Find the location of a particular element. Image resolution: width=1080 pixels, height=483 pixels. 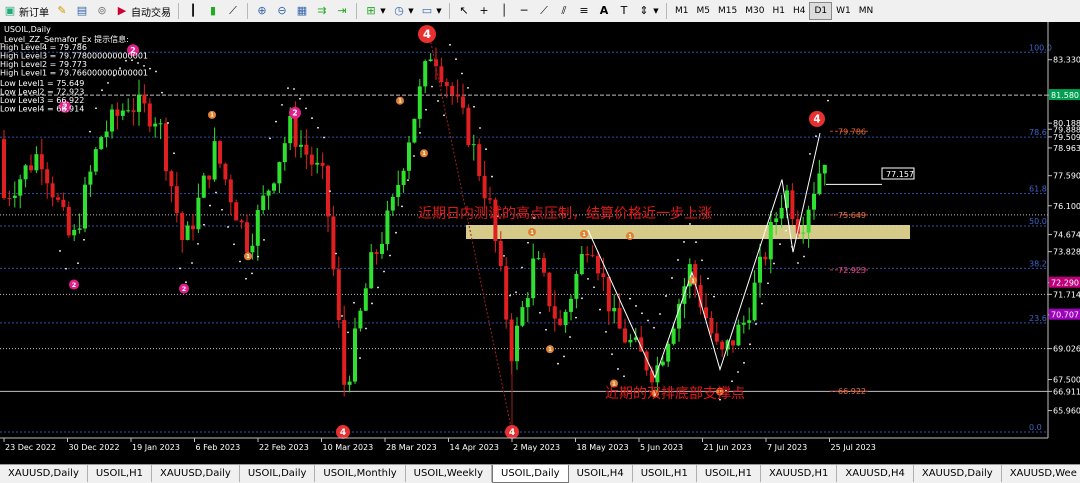

chart-tab: USOIL,H4 is located at coordinates (601, 473).